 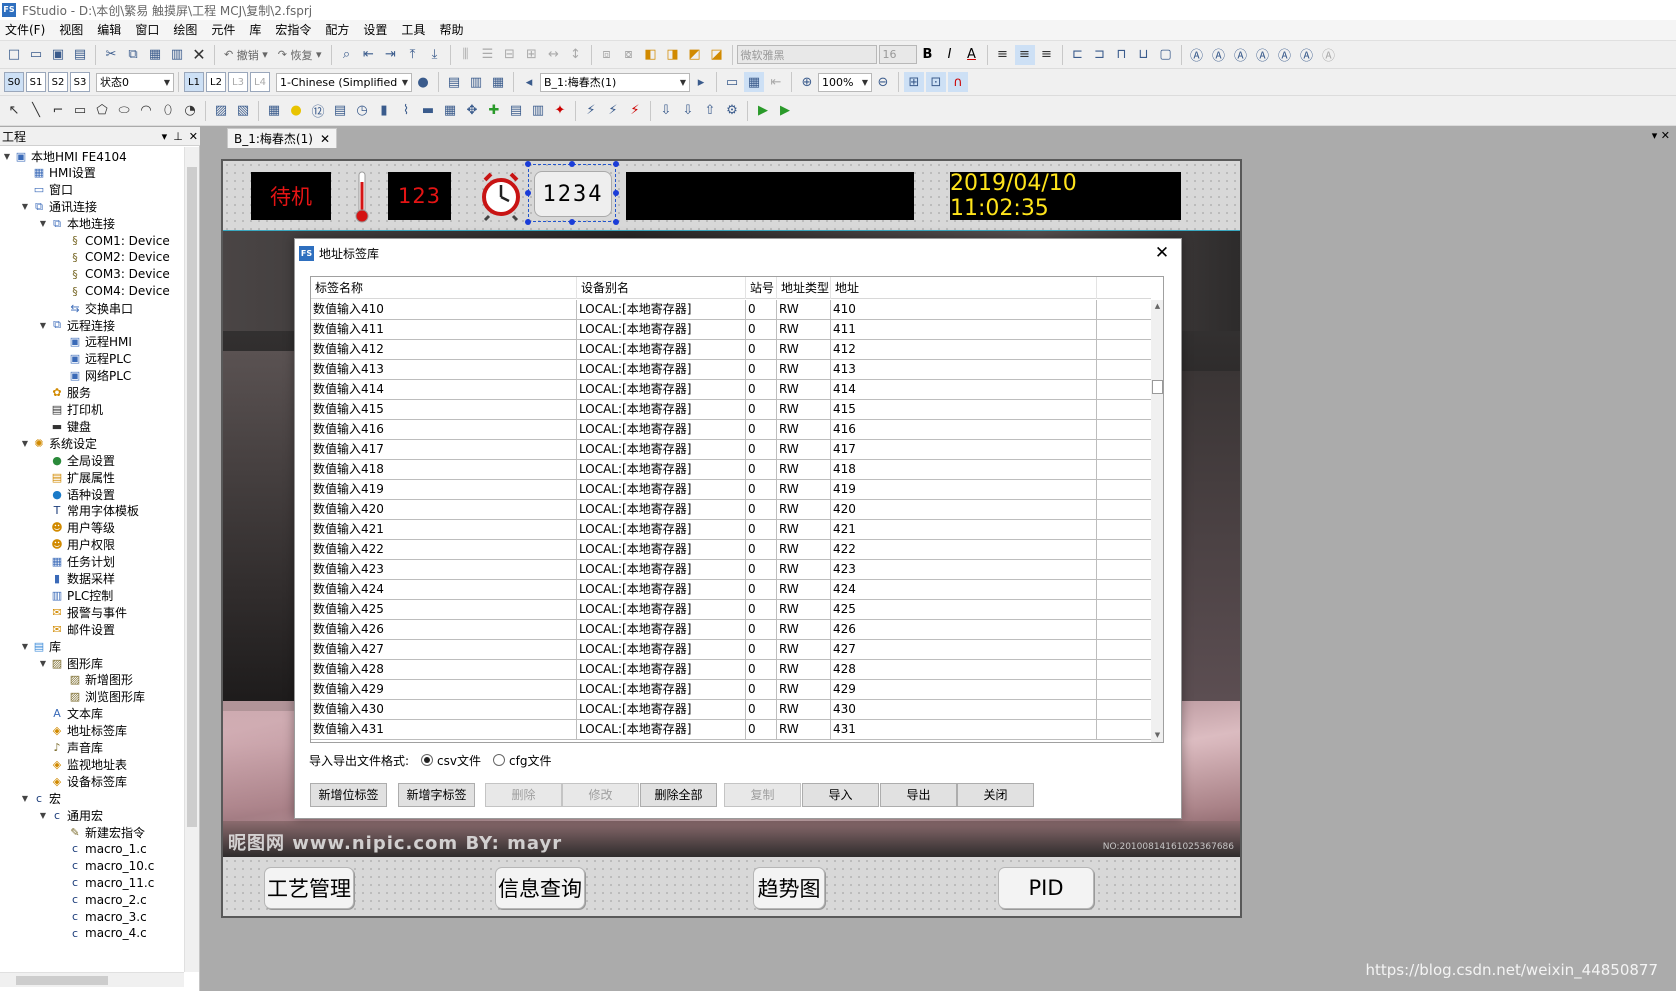 I want to click on tree-item: ▦ 任务计划, so click(x=76, y=562).